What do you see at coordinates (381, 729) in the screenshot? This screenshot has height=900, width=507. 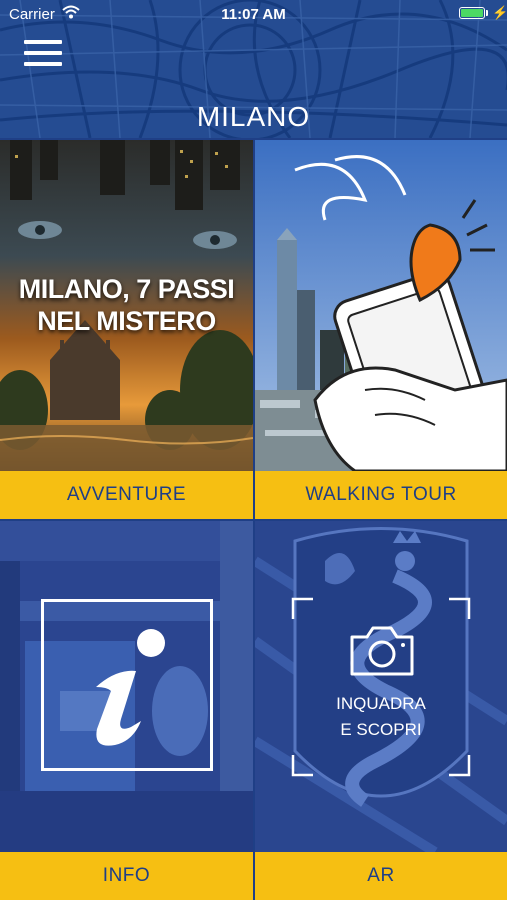 I see `ar-caption-line-2: E SCOPRI` at bounding box center [381, 729].